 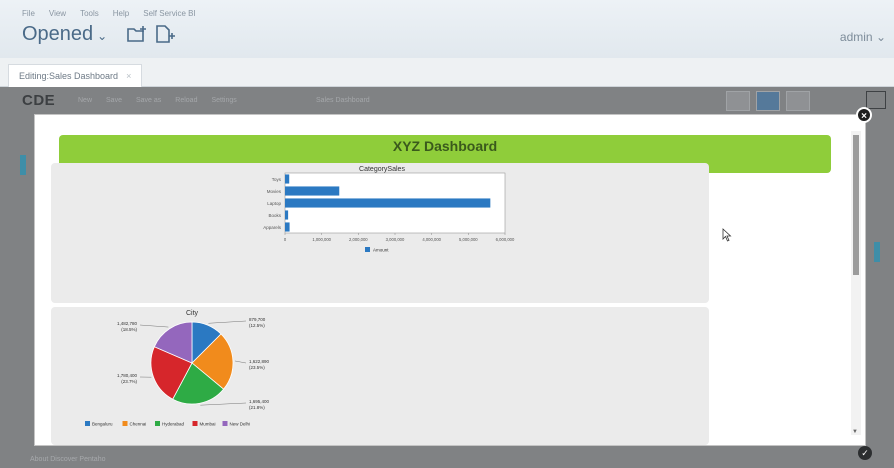 I want to click on cde-menu-save: Save, so click(x=114, y=100).